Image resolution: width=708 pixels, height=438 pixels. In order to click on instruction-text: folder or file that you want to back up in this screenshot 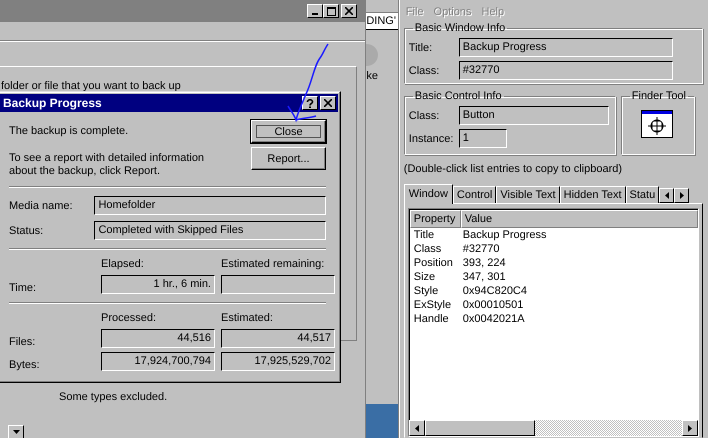, I will do `click(91, 86)`.